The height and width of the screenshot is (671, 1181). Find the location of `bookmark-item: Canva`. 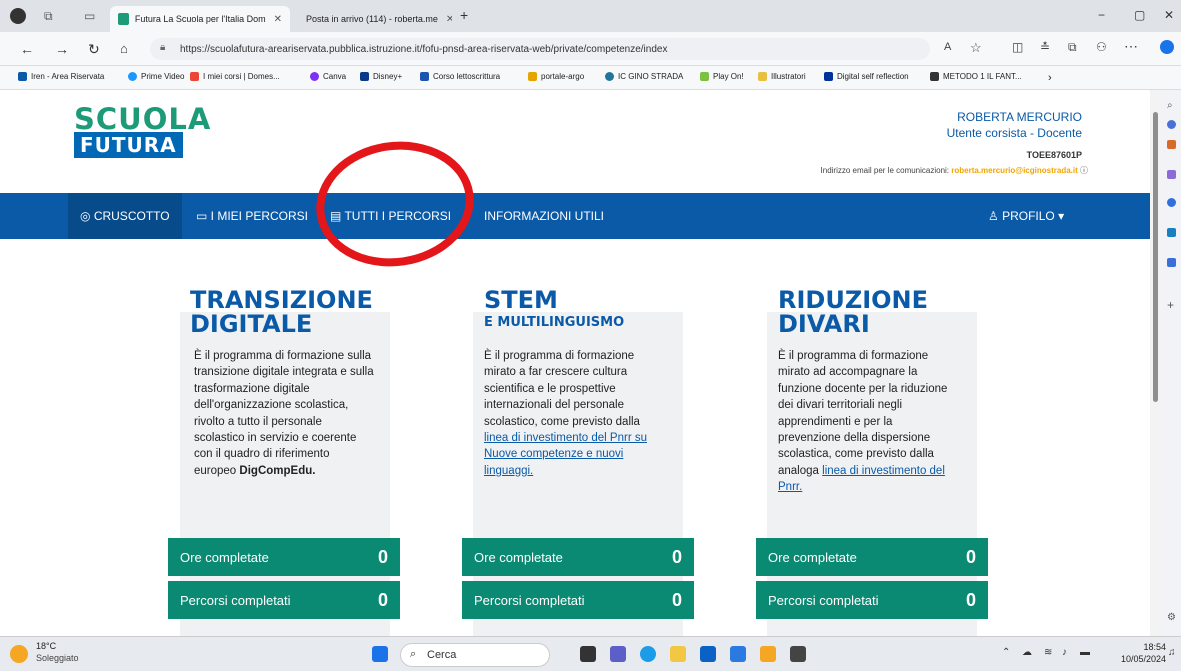

bookmark-item: Canva is located at coordinates (328, 76).